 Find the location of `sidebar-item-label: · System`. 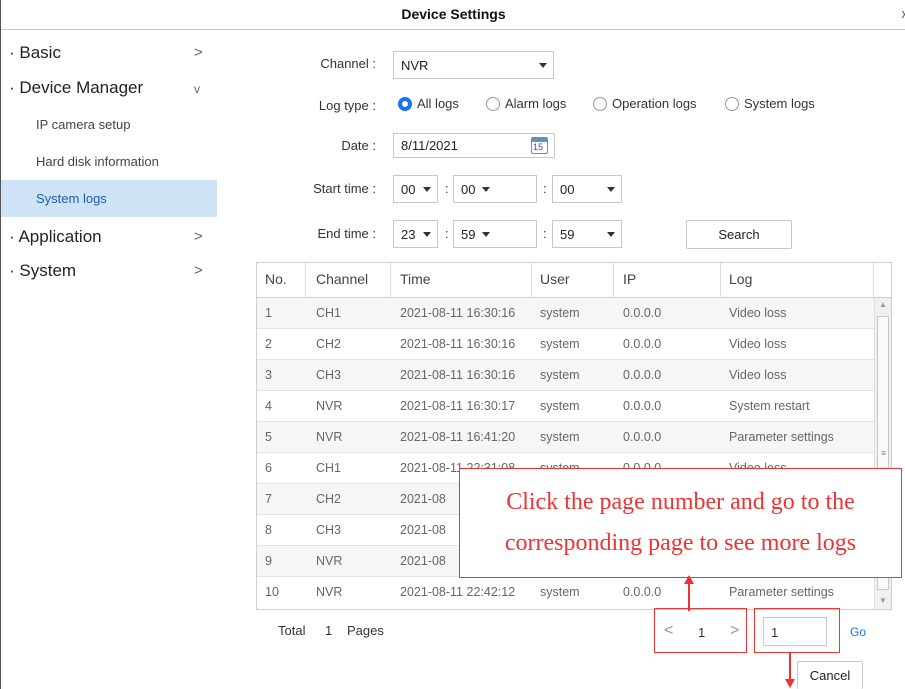

sidebar-item-label: · System is located at coordinates (43, 270).